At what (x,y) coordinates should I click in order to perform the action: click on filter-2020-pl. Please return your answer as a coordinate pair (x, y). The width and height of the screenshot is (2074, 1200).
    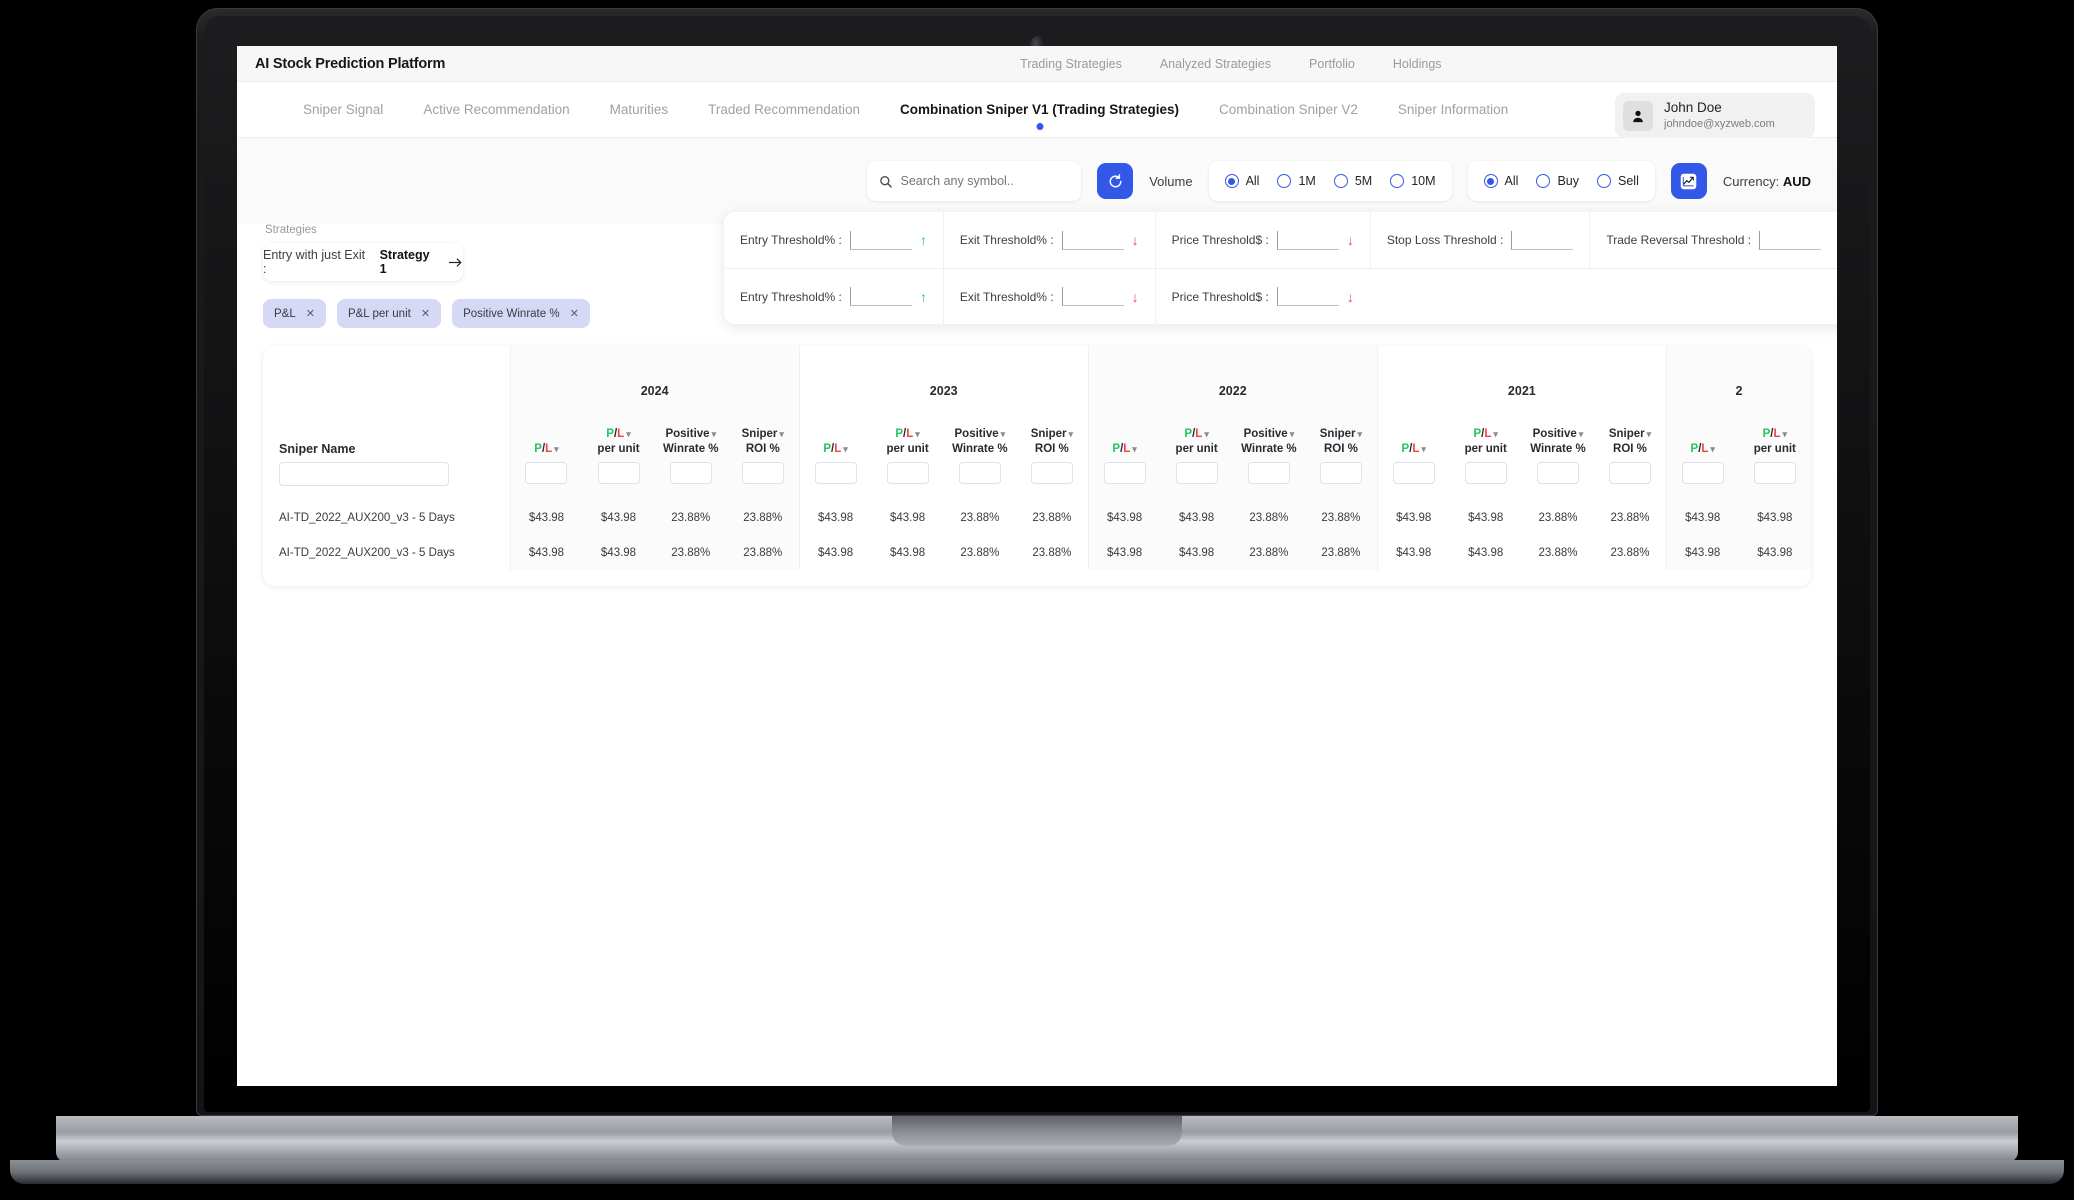
    Looking at the image, I should click on (1702, 480).